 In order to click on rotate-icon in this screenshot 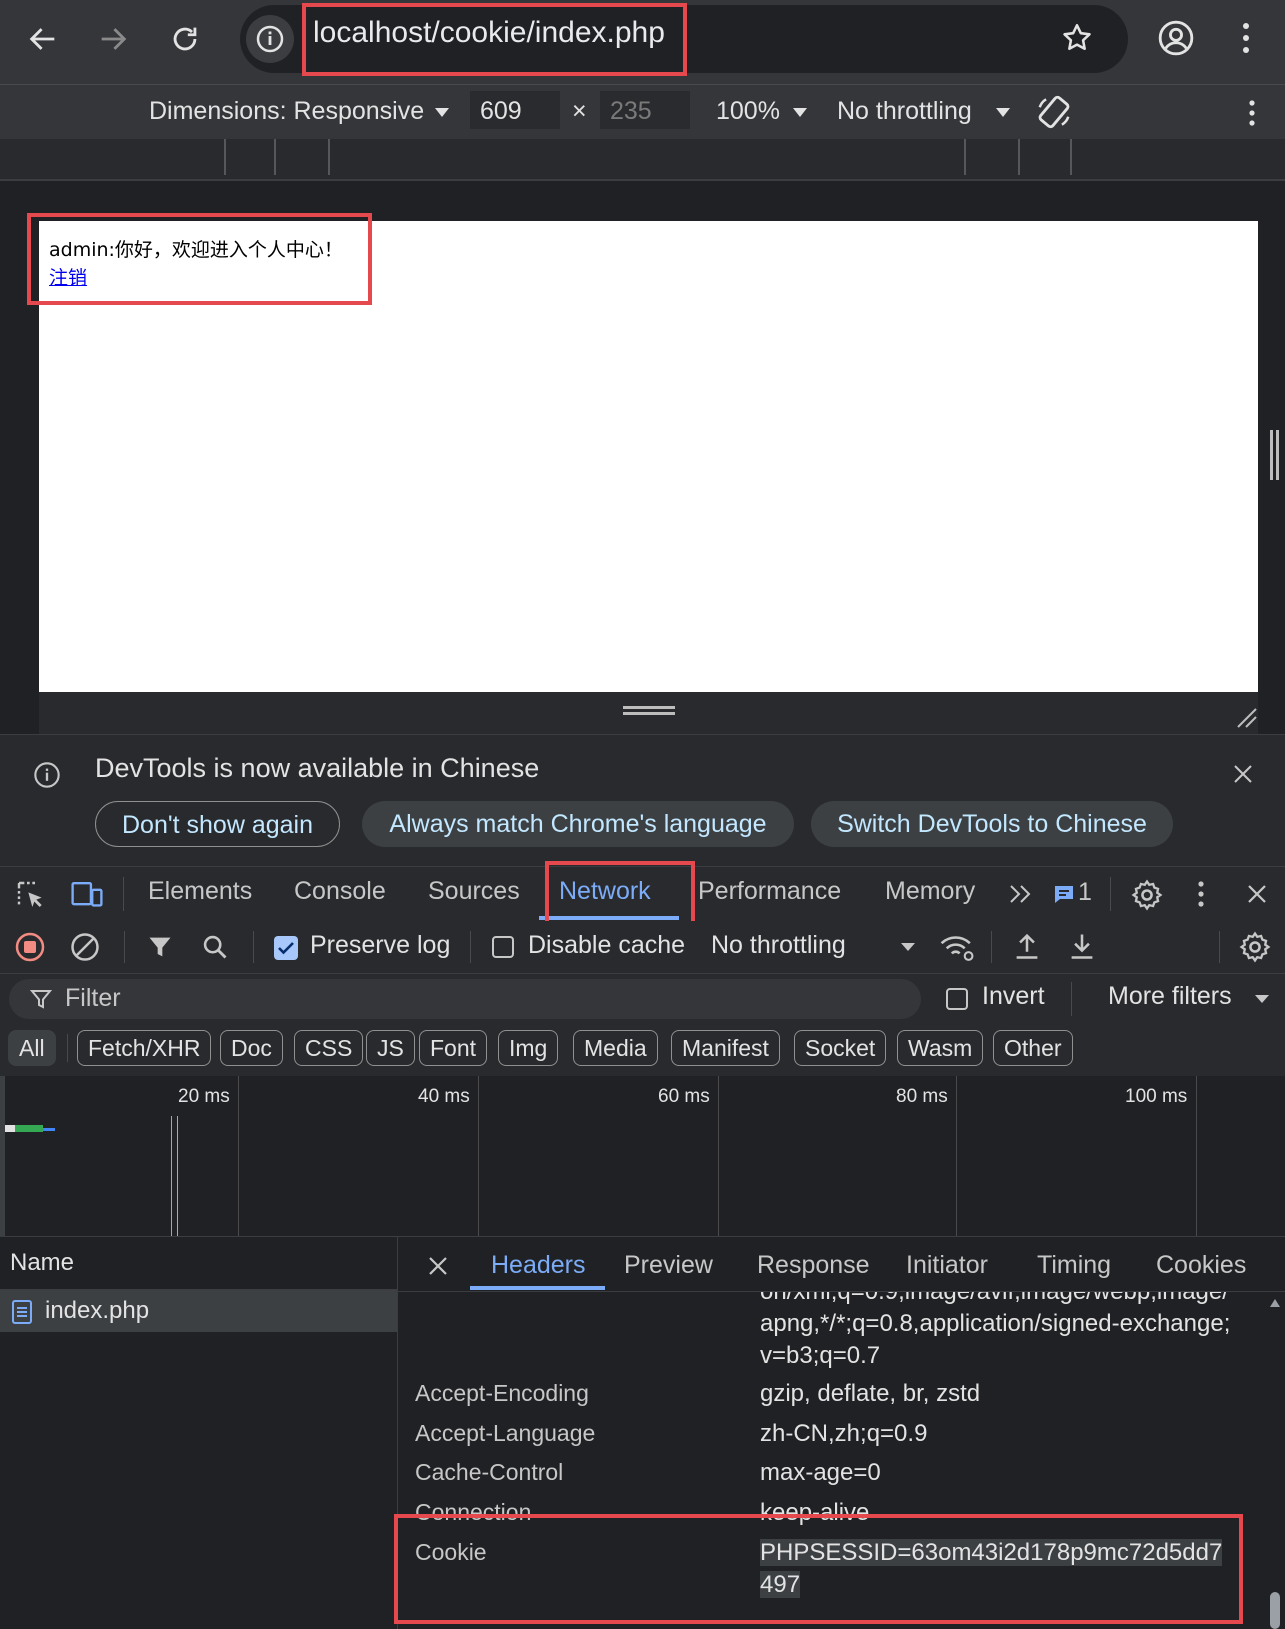, I will do `click(1054, 112)`.